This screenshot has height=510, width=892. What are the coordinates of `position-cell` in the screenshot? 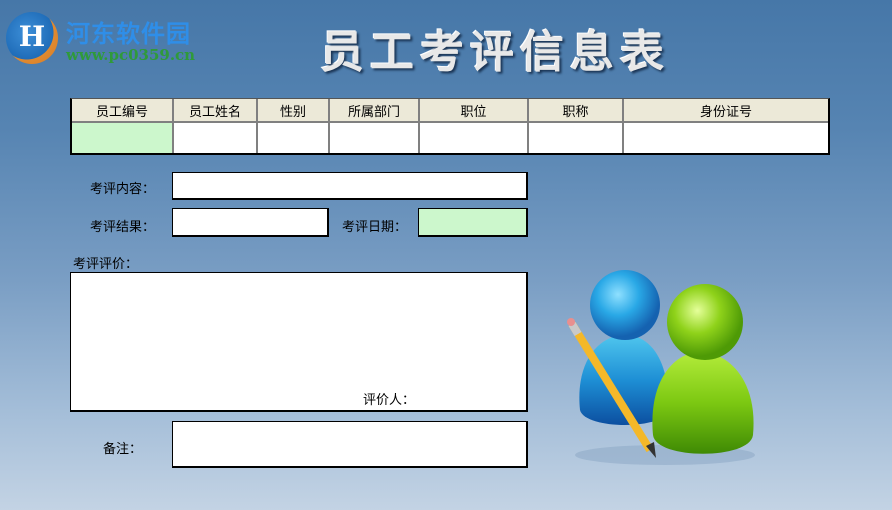 It's located at (474, 137).